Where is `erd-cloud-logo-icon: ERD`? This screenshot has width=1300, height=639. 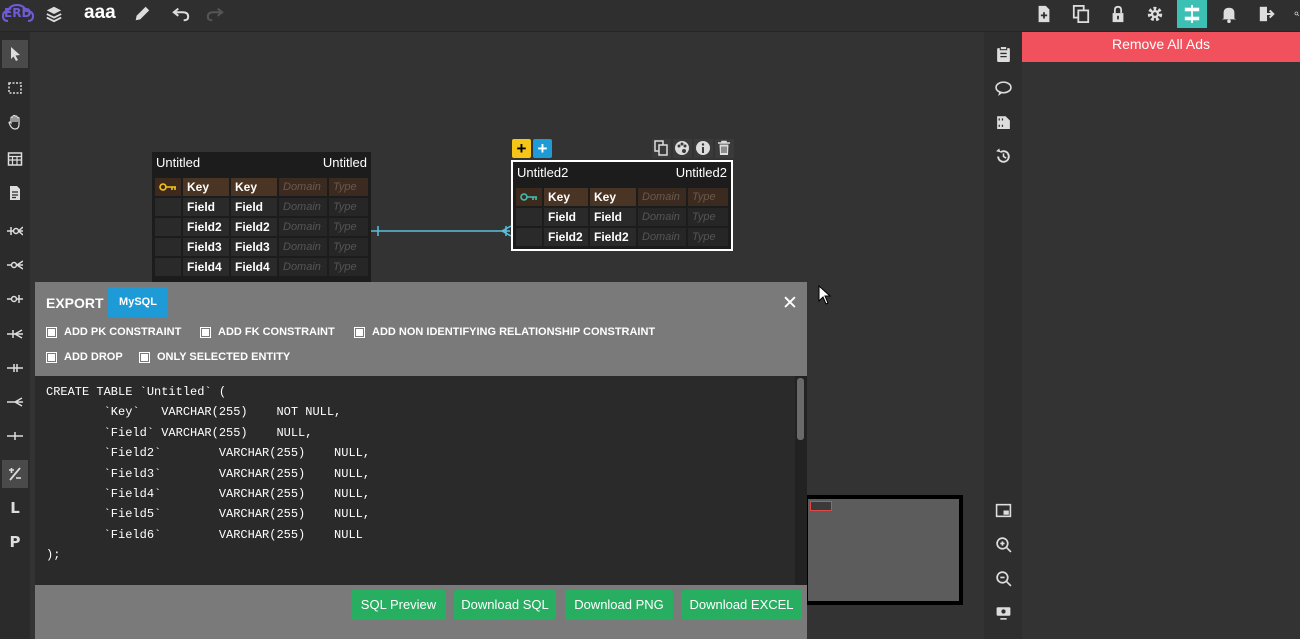
erd-cloud-logo-icon: ERD is located at coordinates (18, 14).